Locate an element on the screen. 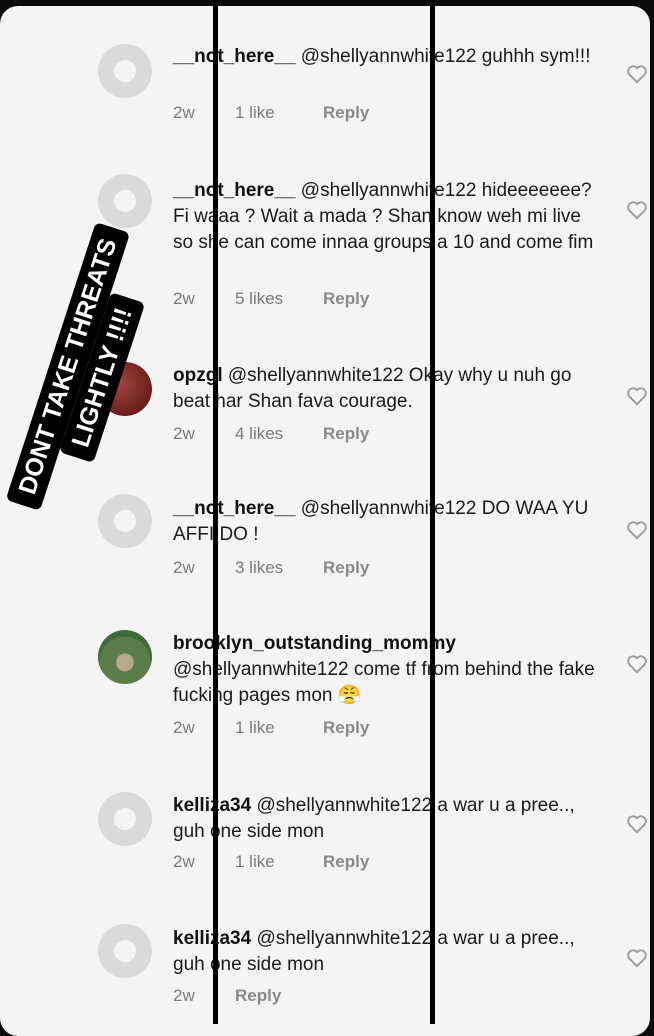 The width and height of the screenshot is (654, 1036). comment-likes: 5 likes is located at coordinates (279, 299).